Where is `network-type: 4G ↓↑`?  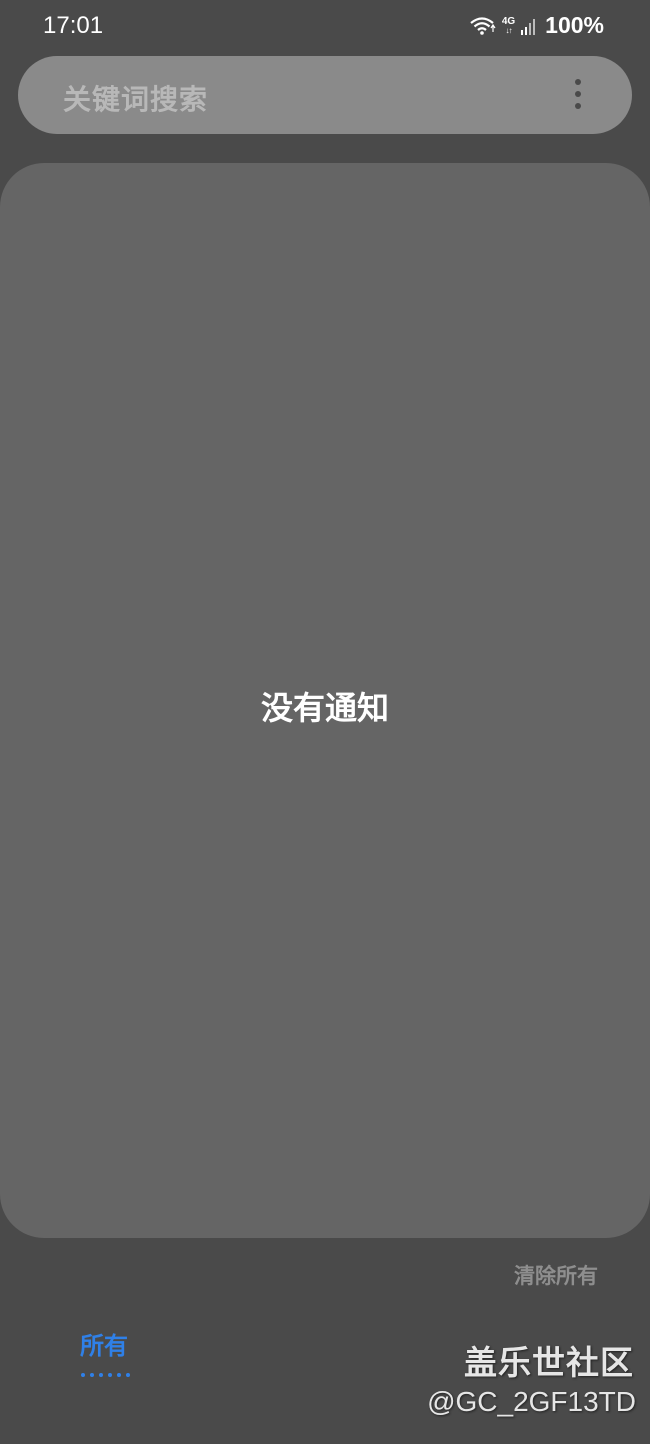 network-type: 4G ↓↑ is located at coordinates (508, 25).